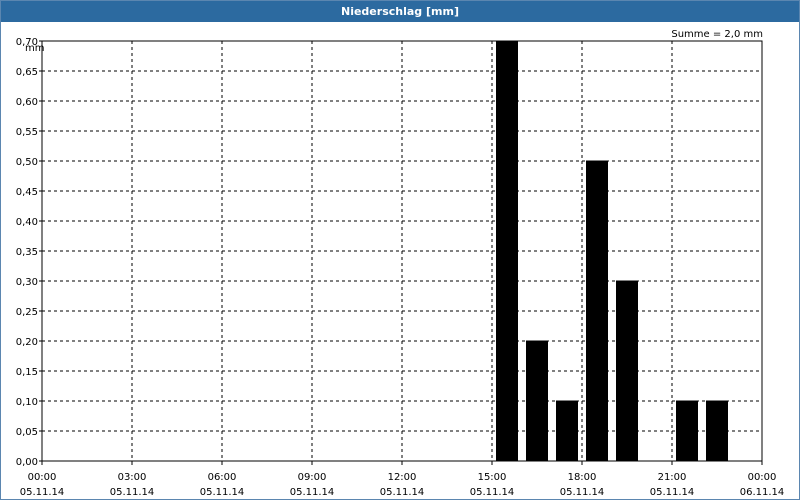  I want to click on y-tick-label: 0,60, so click(27, 102).